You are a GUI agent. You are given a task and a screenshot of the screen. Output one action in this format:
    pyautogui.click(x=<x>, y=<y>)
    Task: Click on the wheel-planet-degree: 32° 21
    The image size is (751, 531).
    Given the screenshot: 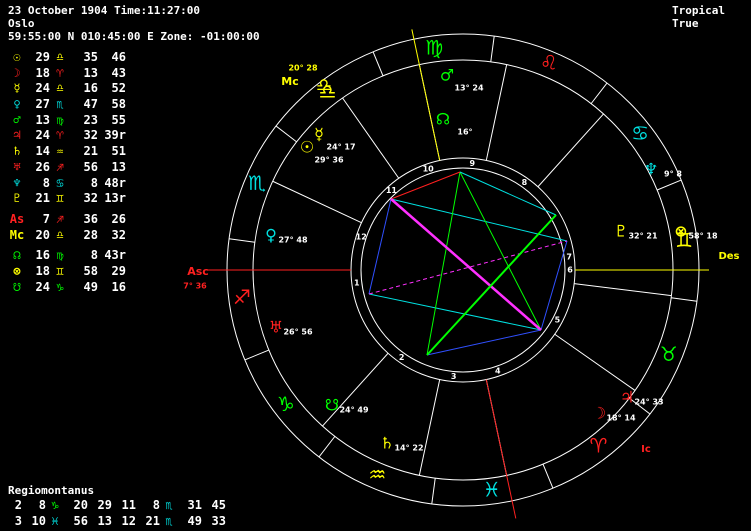 What is the action you would take?
    pyautogui.click(x=642, y=236)
    